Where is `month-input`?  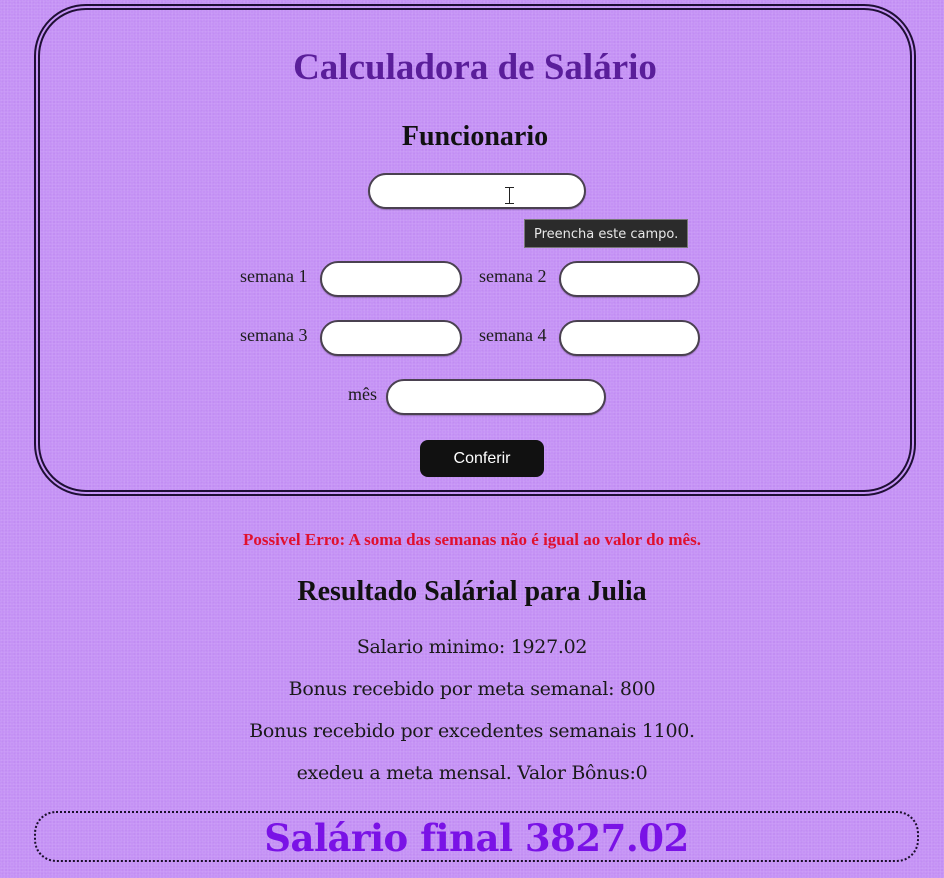 month-input is located at coordinates (496, 397).